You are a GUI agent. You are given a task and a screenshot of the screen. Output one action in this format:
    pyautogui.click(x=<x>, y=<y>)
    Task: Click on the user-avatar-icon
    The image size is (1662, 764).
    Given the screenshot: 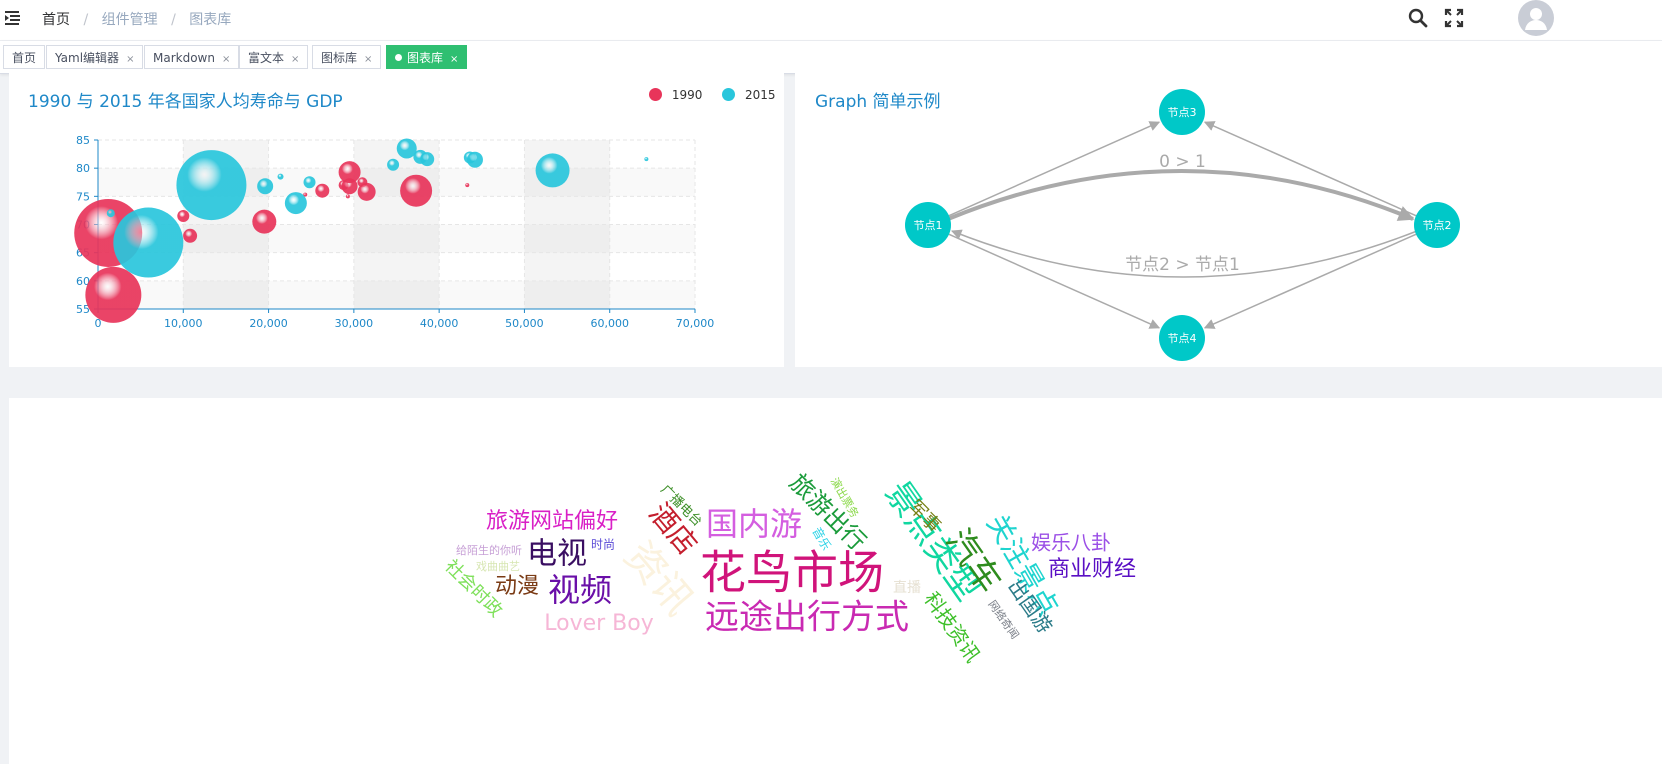 What is the action you would take?
    pyautogui.click(x=1536, y=18)
    